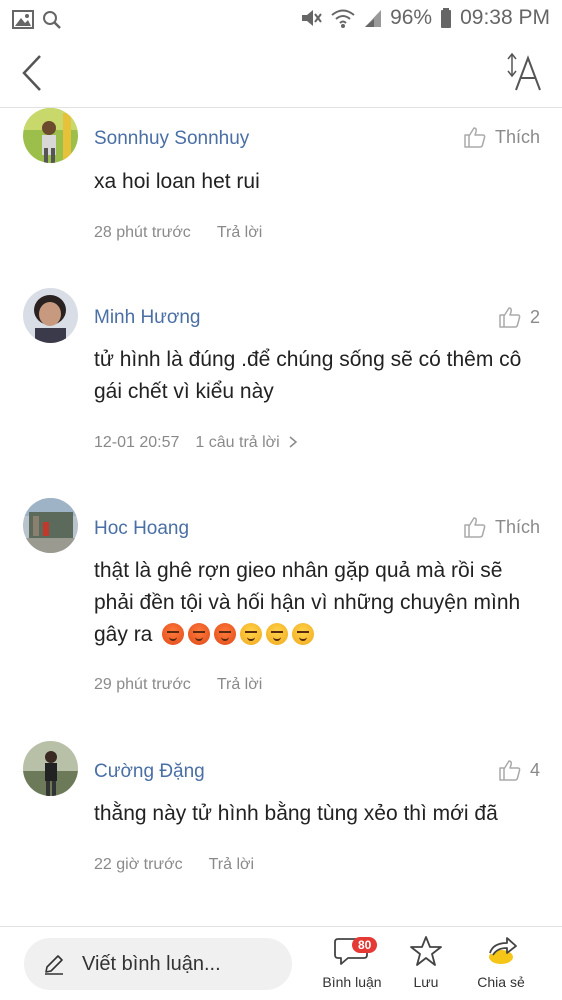 This screenshot has width=562, height=1000. I want to click on comments-label: Bình luận, so click(352, 982).